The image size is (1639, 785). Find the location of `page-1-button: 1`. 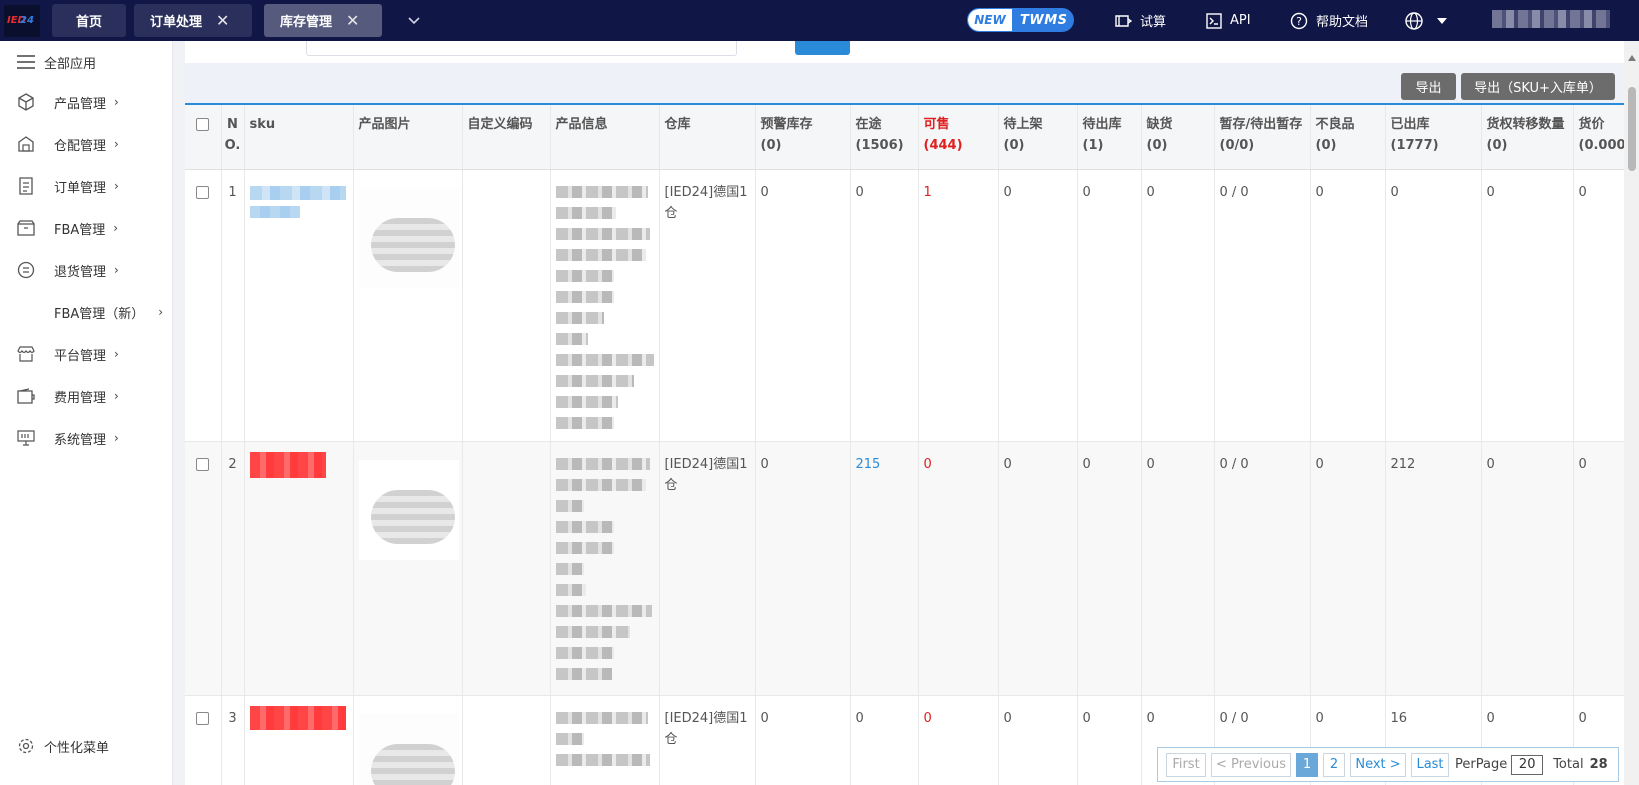

page-1-button: 1 is located at coordinates (1307, 764).